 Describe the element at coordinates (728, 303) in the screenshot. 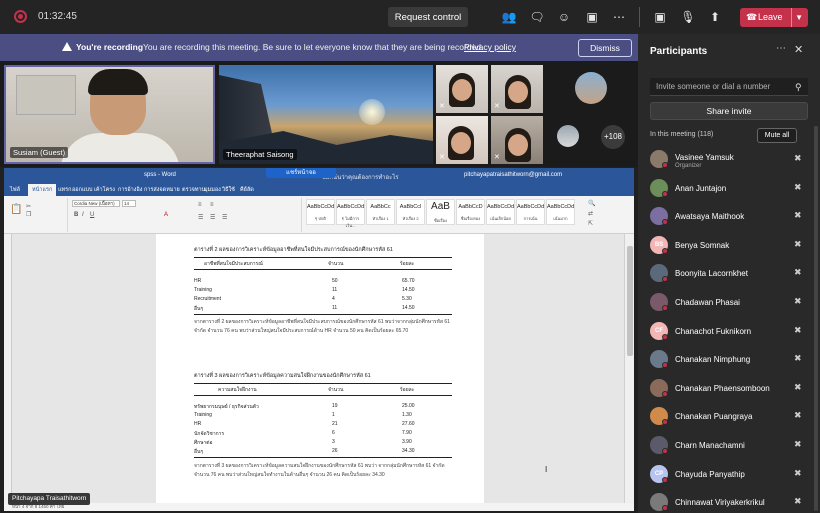

I see `participant-row: Chadawan Phasai ✖` at that location.